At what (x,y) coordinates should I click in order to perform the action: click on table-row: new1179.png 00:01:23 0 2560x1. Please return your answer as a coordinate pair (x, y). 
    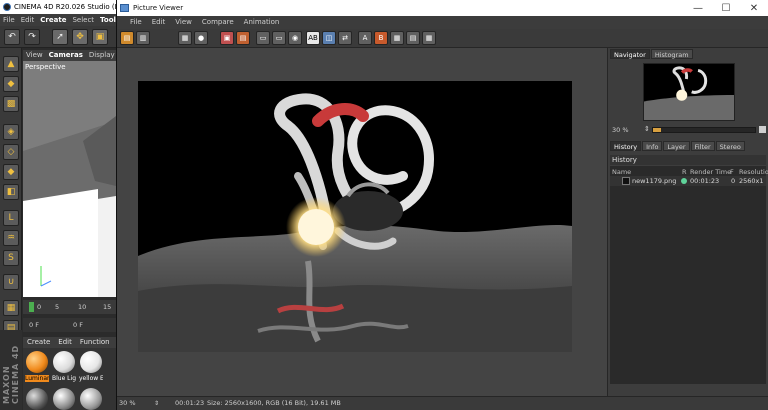
    Looking at the image, I should click on (688, 181).